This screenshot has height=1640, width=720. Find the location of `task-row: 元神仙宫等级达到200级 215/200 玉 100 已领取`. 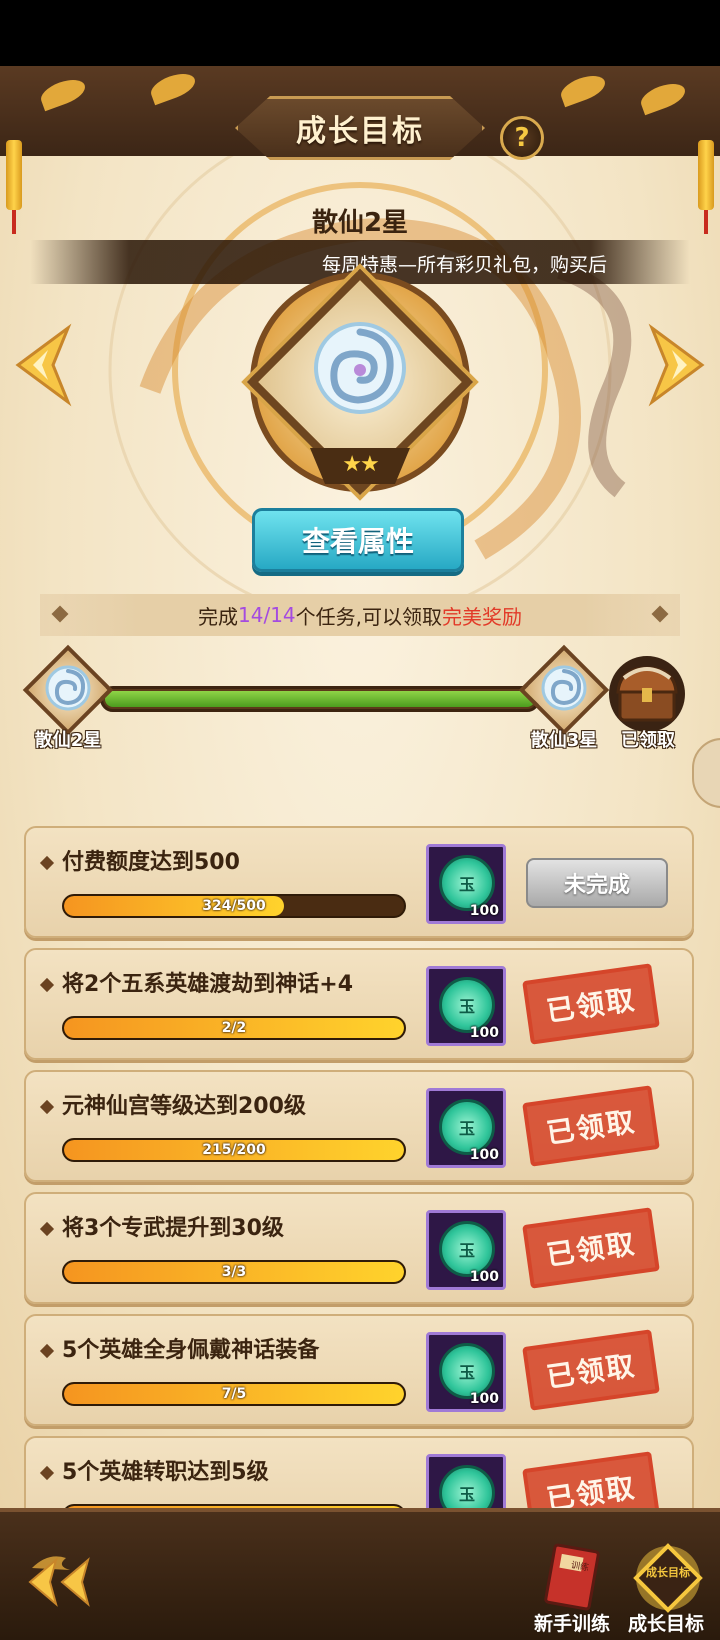

task-row: 元神仙宫等级达到200级 215/200 玉 100 已领取 is located at coordinates (359, 1126).